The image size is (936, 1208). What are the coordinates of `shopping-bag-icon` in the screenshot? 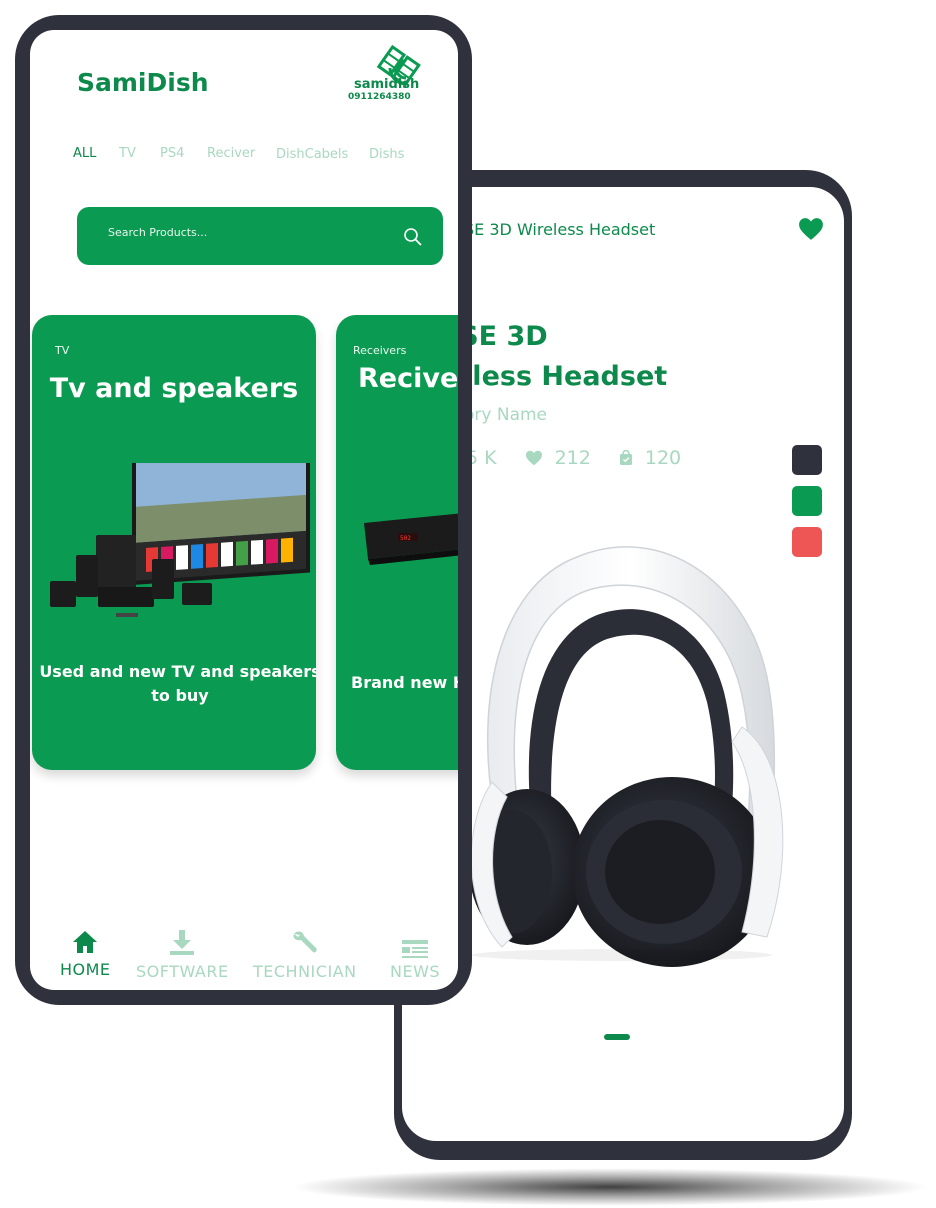 It's located at (625, 457).